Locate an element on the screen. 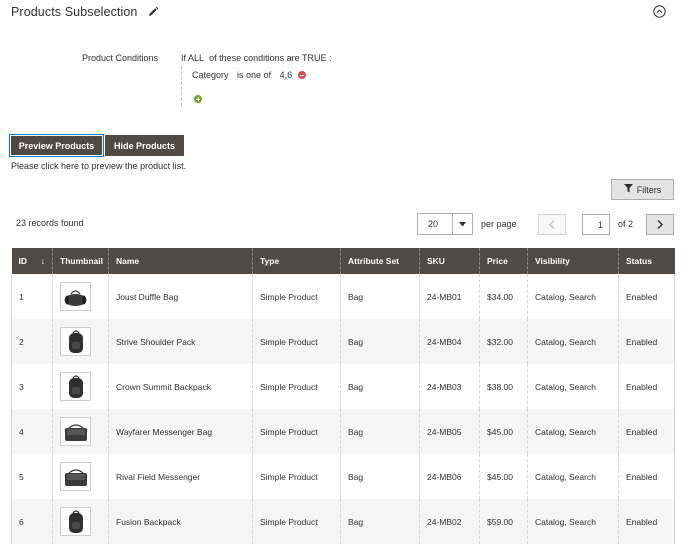 The image size is (685, 547). collapse-icon is located at coordinates (659, 11).